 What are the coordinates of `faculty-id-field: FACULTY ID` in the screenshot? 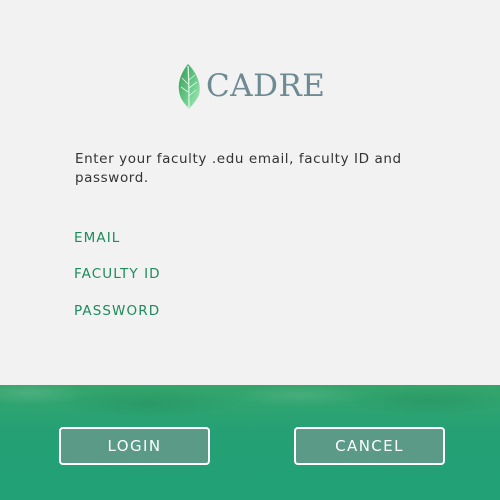 It's located at (117, 274).